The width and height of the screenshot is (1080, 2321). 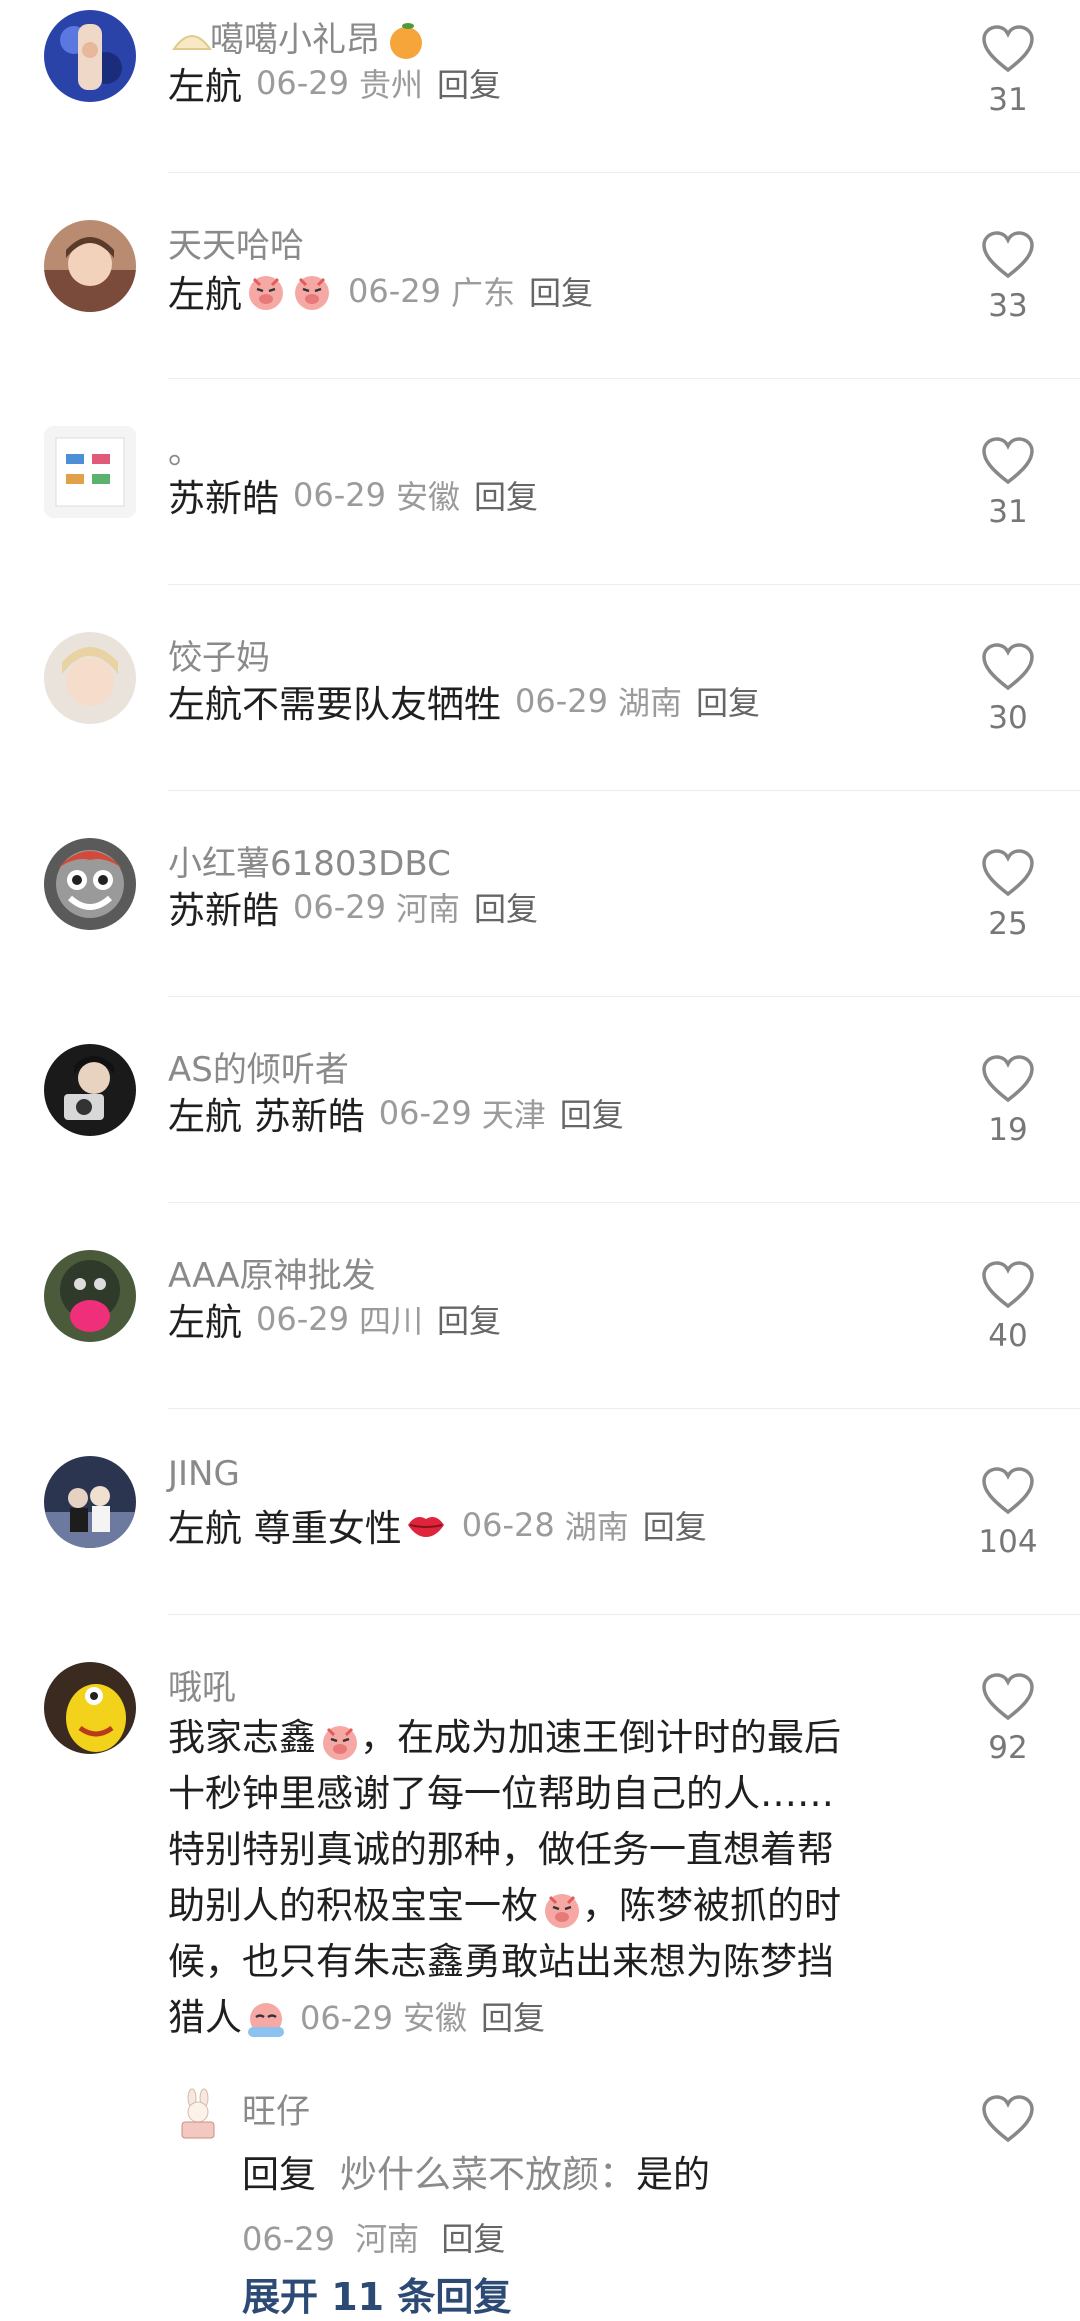 What do you see at coordinates (334, 704) in the screenshot?
I see `comment-text: 左航不需要队友牺牲` at bounding box center [334, 704].